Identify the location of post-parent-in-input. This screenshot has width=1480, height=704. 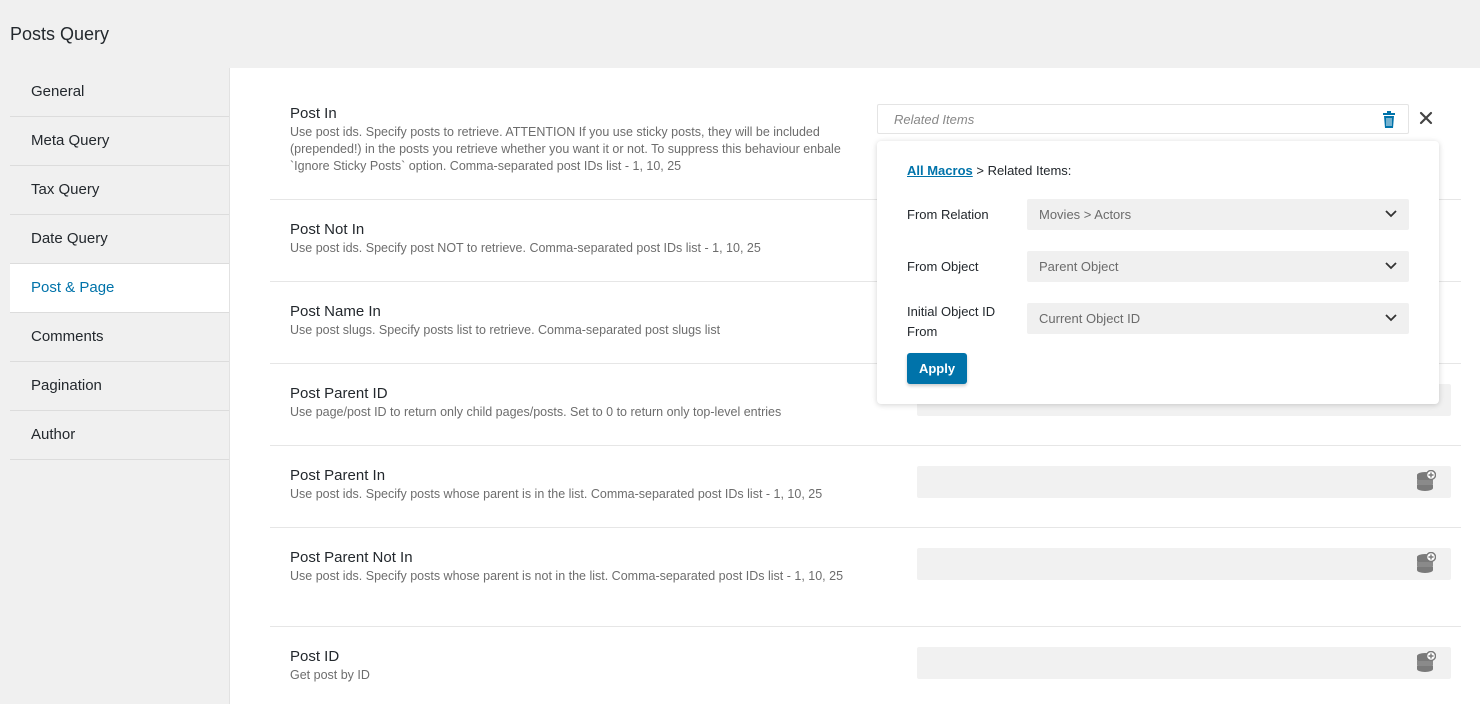
(1184, 482).